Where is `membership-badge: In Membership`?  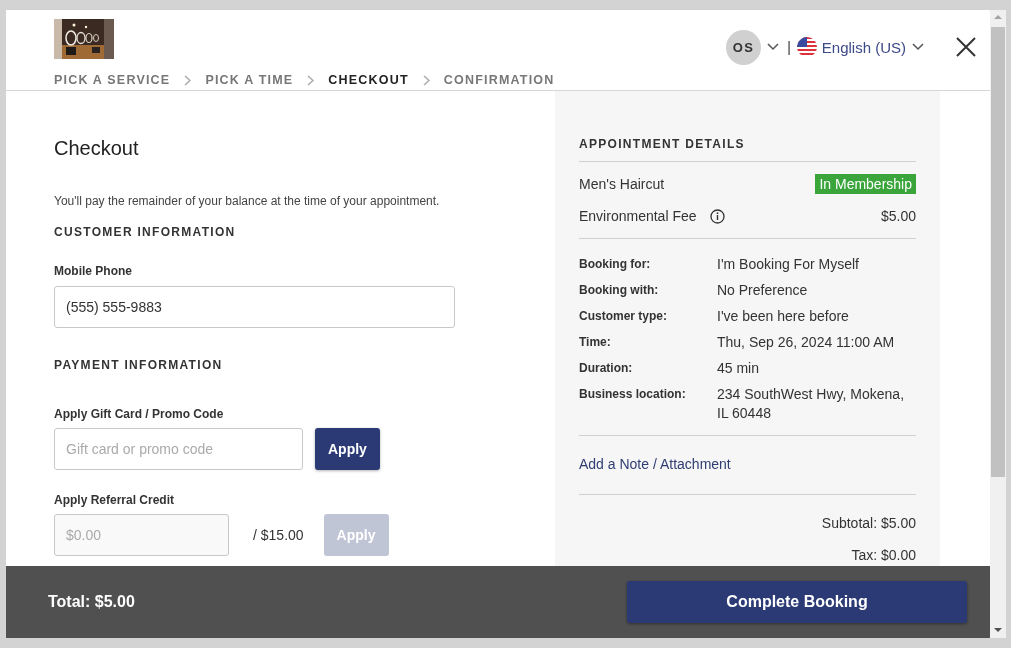
membership-badge: In Membership is located at coordinates (865, 184).